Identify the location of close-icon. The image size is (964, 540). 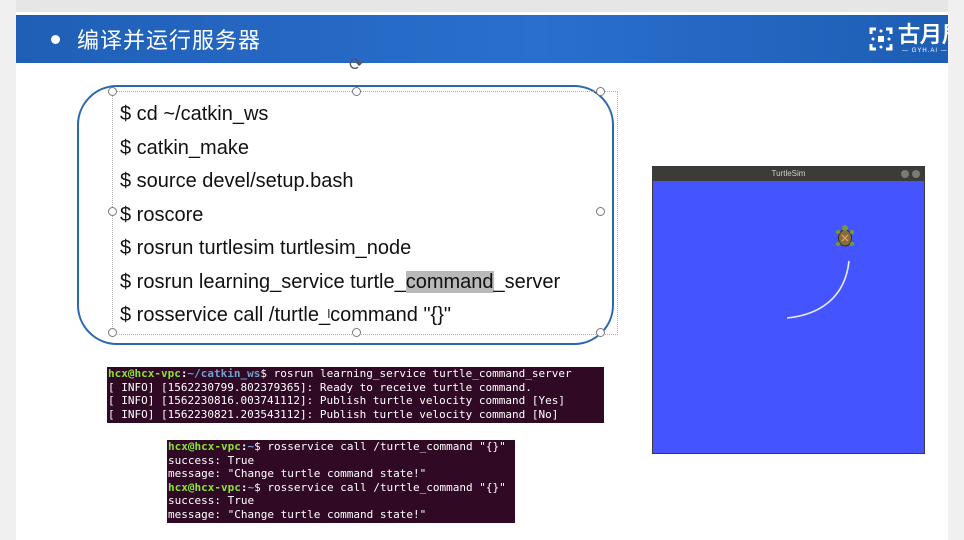
(916, 174).